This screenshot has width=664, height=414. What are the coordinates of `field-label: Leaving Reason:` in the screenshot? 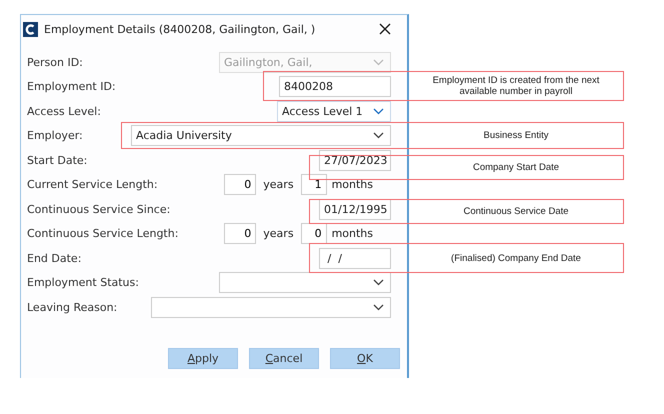 It's located at (72, 307).